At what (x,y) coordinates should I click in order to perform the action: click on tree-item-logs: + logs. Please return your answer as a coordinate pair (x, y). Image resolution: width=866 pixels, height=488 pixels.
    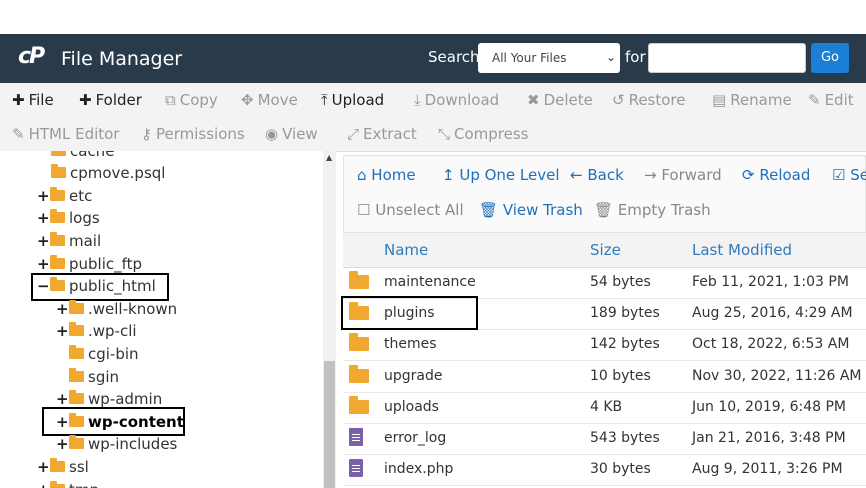
    Looking at the image, I should click on (68, 220).